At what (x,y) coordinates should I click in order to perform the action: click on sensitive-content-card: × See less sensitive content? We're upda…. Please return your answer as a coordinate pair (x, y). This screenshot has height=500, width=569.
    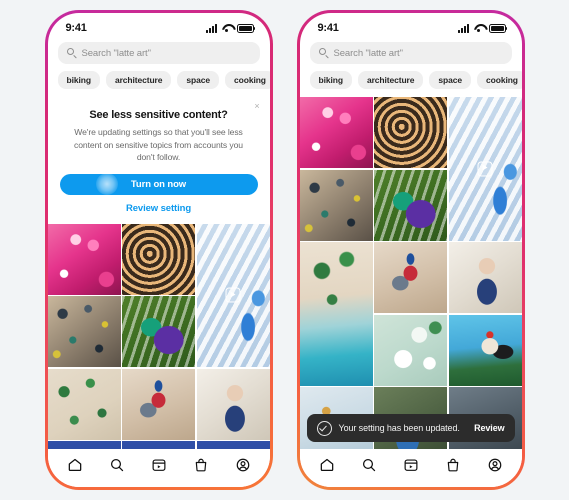
    Looking at the image, I should click on (158, 160).